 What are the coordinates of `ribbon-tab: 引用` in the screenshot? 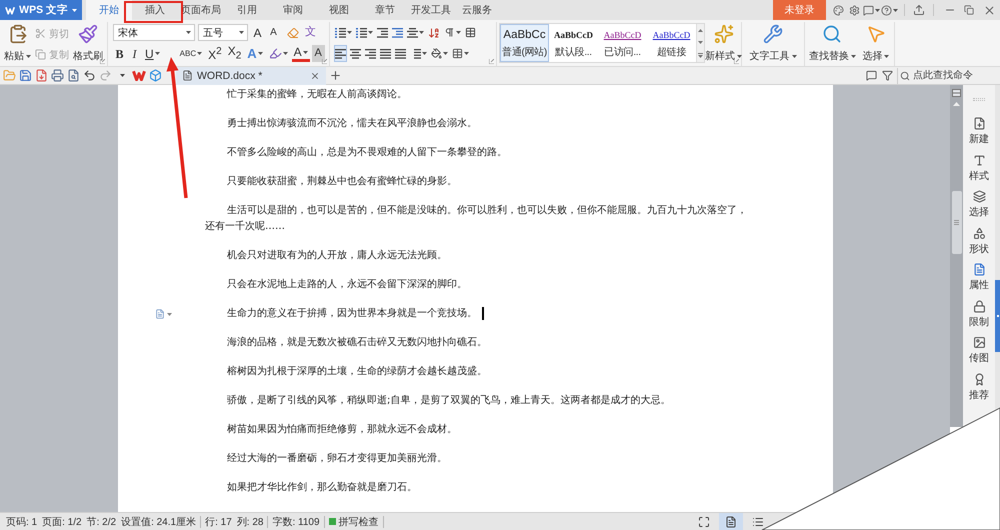 It's located at (247, 10).